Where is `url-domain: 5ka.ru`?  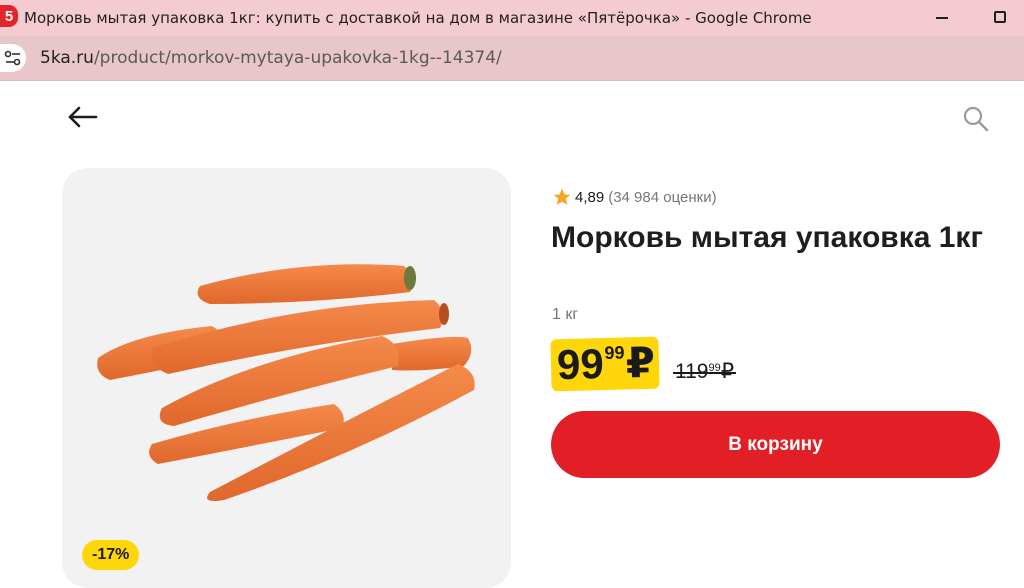
url-domain: 5ka.ru is located at coordinates (67, 58).